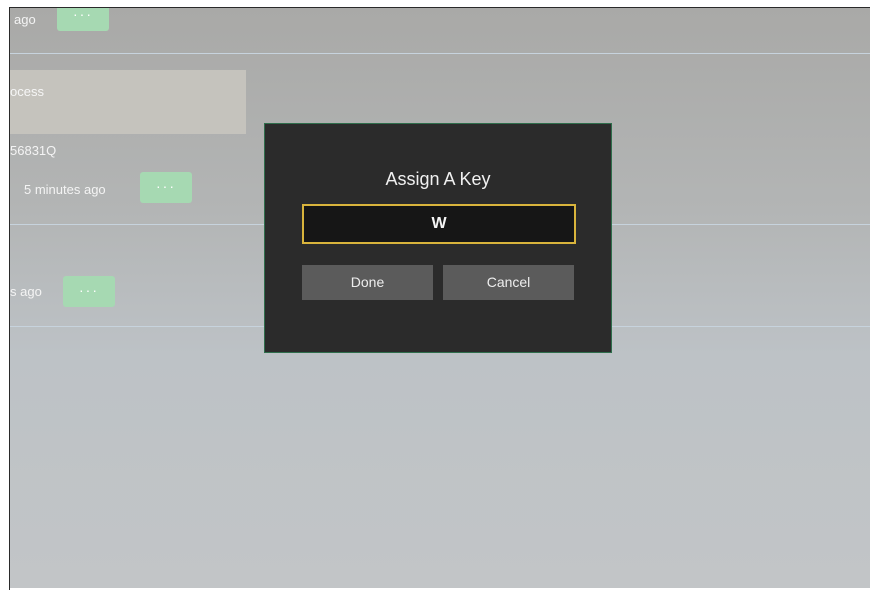 The width and height of the screenshot is (870, 592). What do you see at coordinates (508, 282) in the screenshot?
I see `cancel-button: Cancel` at bounding box center [508, 282].